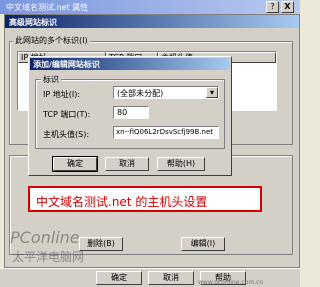 The height and width of the screenshot is (287, 320). What do you see at coordinates (203, 244) in the screenshot?
I see `edit-button: 编辑(I)` at bounding box center [203, 244].